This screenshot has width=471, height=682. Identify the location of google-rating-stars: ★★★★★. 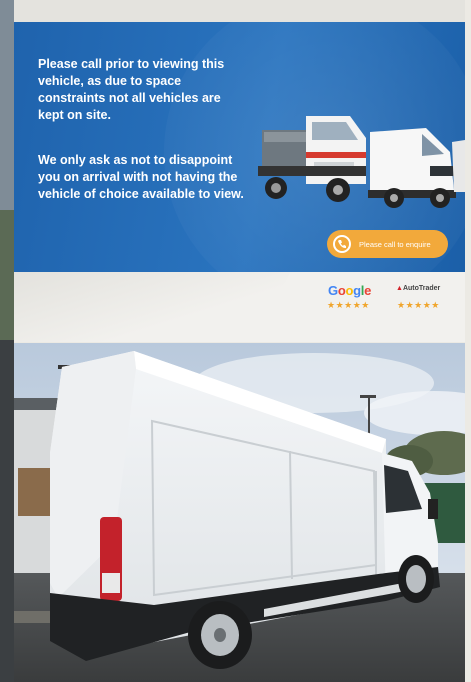
(348, 305).